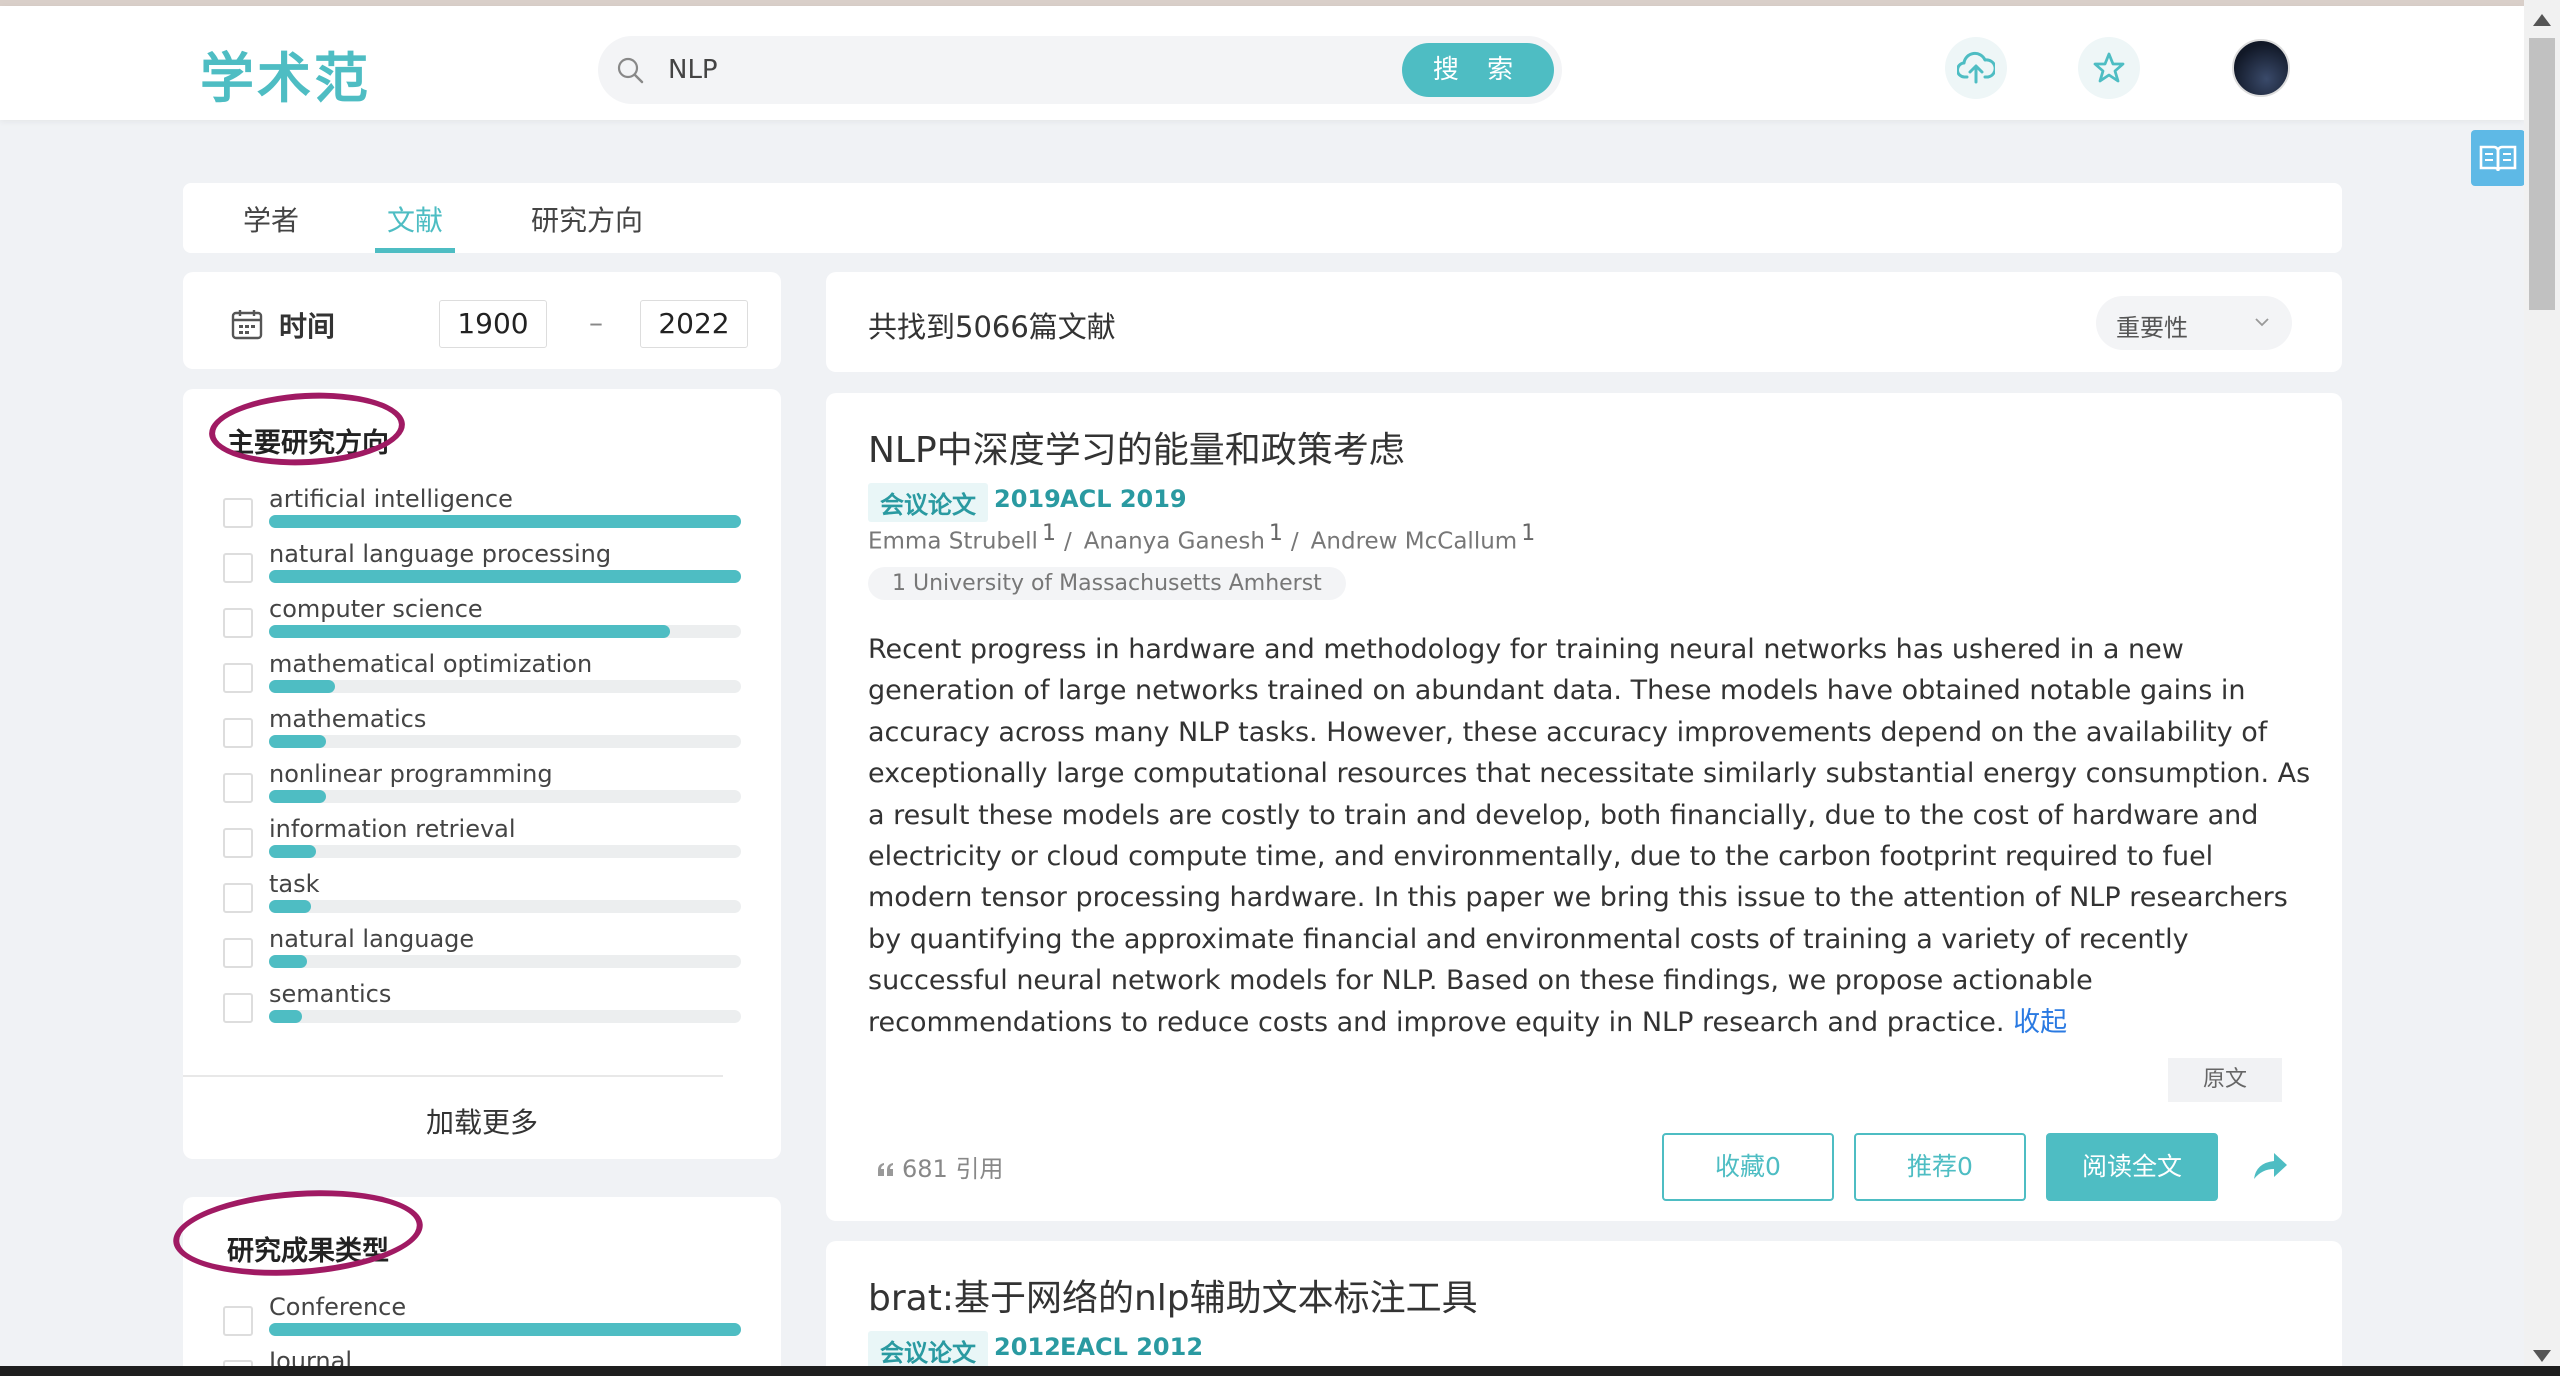 Image resolution: width=2560 pixels, height=1376 pixels. What do you see at coordinates (483, 787) in the screenshot?
I see `facet-item: nonlinear programming` at bounding box center [483, 787].